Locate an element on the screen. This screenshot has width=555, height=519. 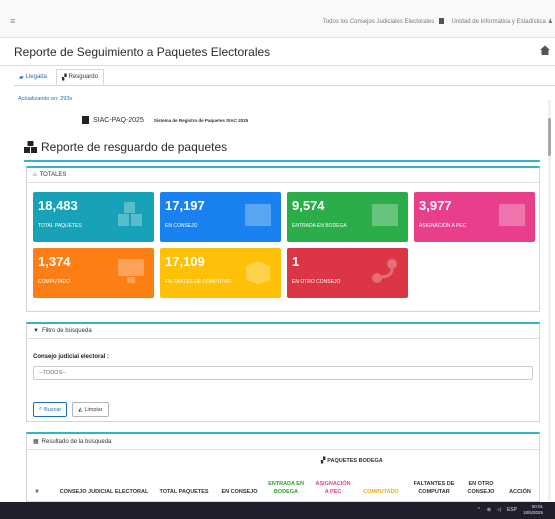
bookmark-icon is located at coordinates (85, 120).